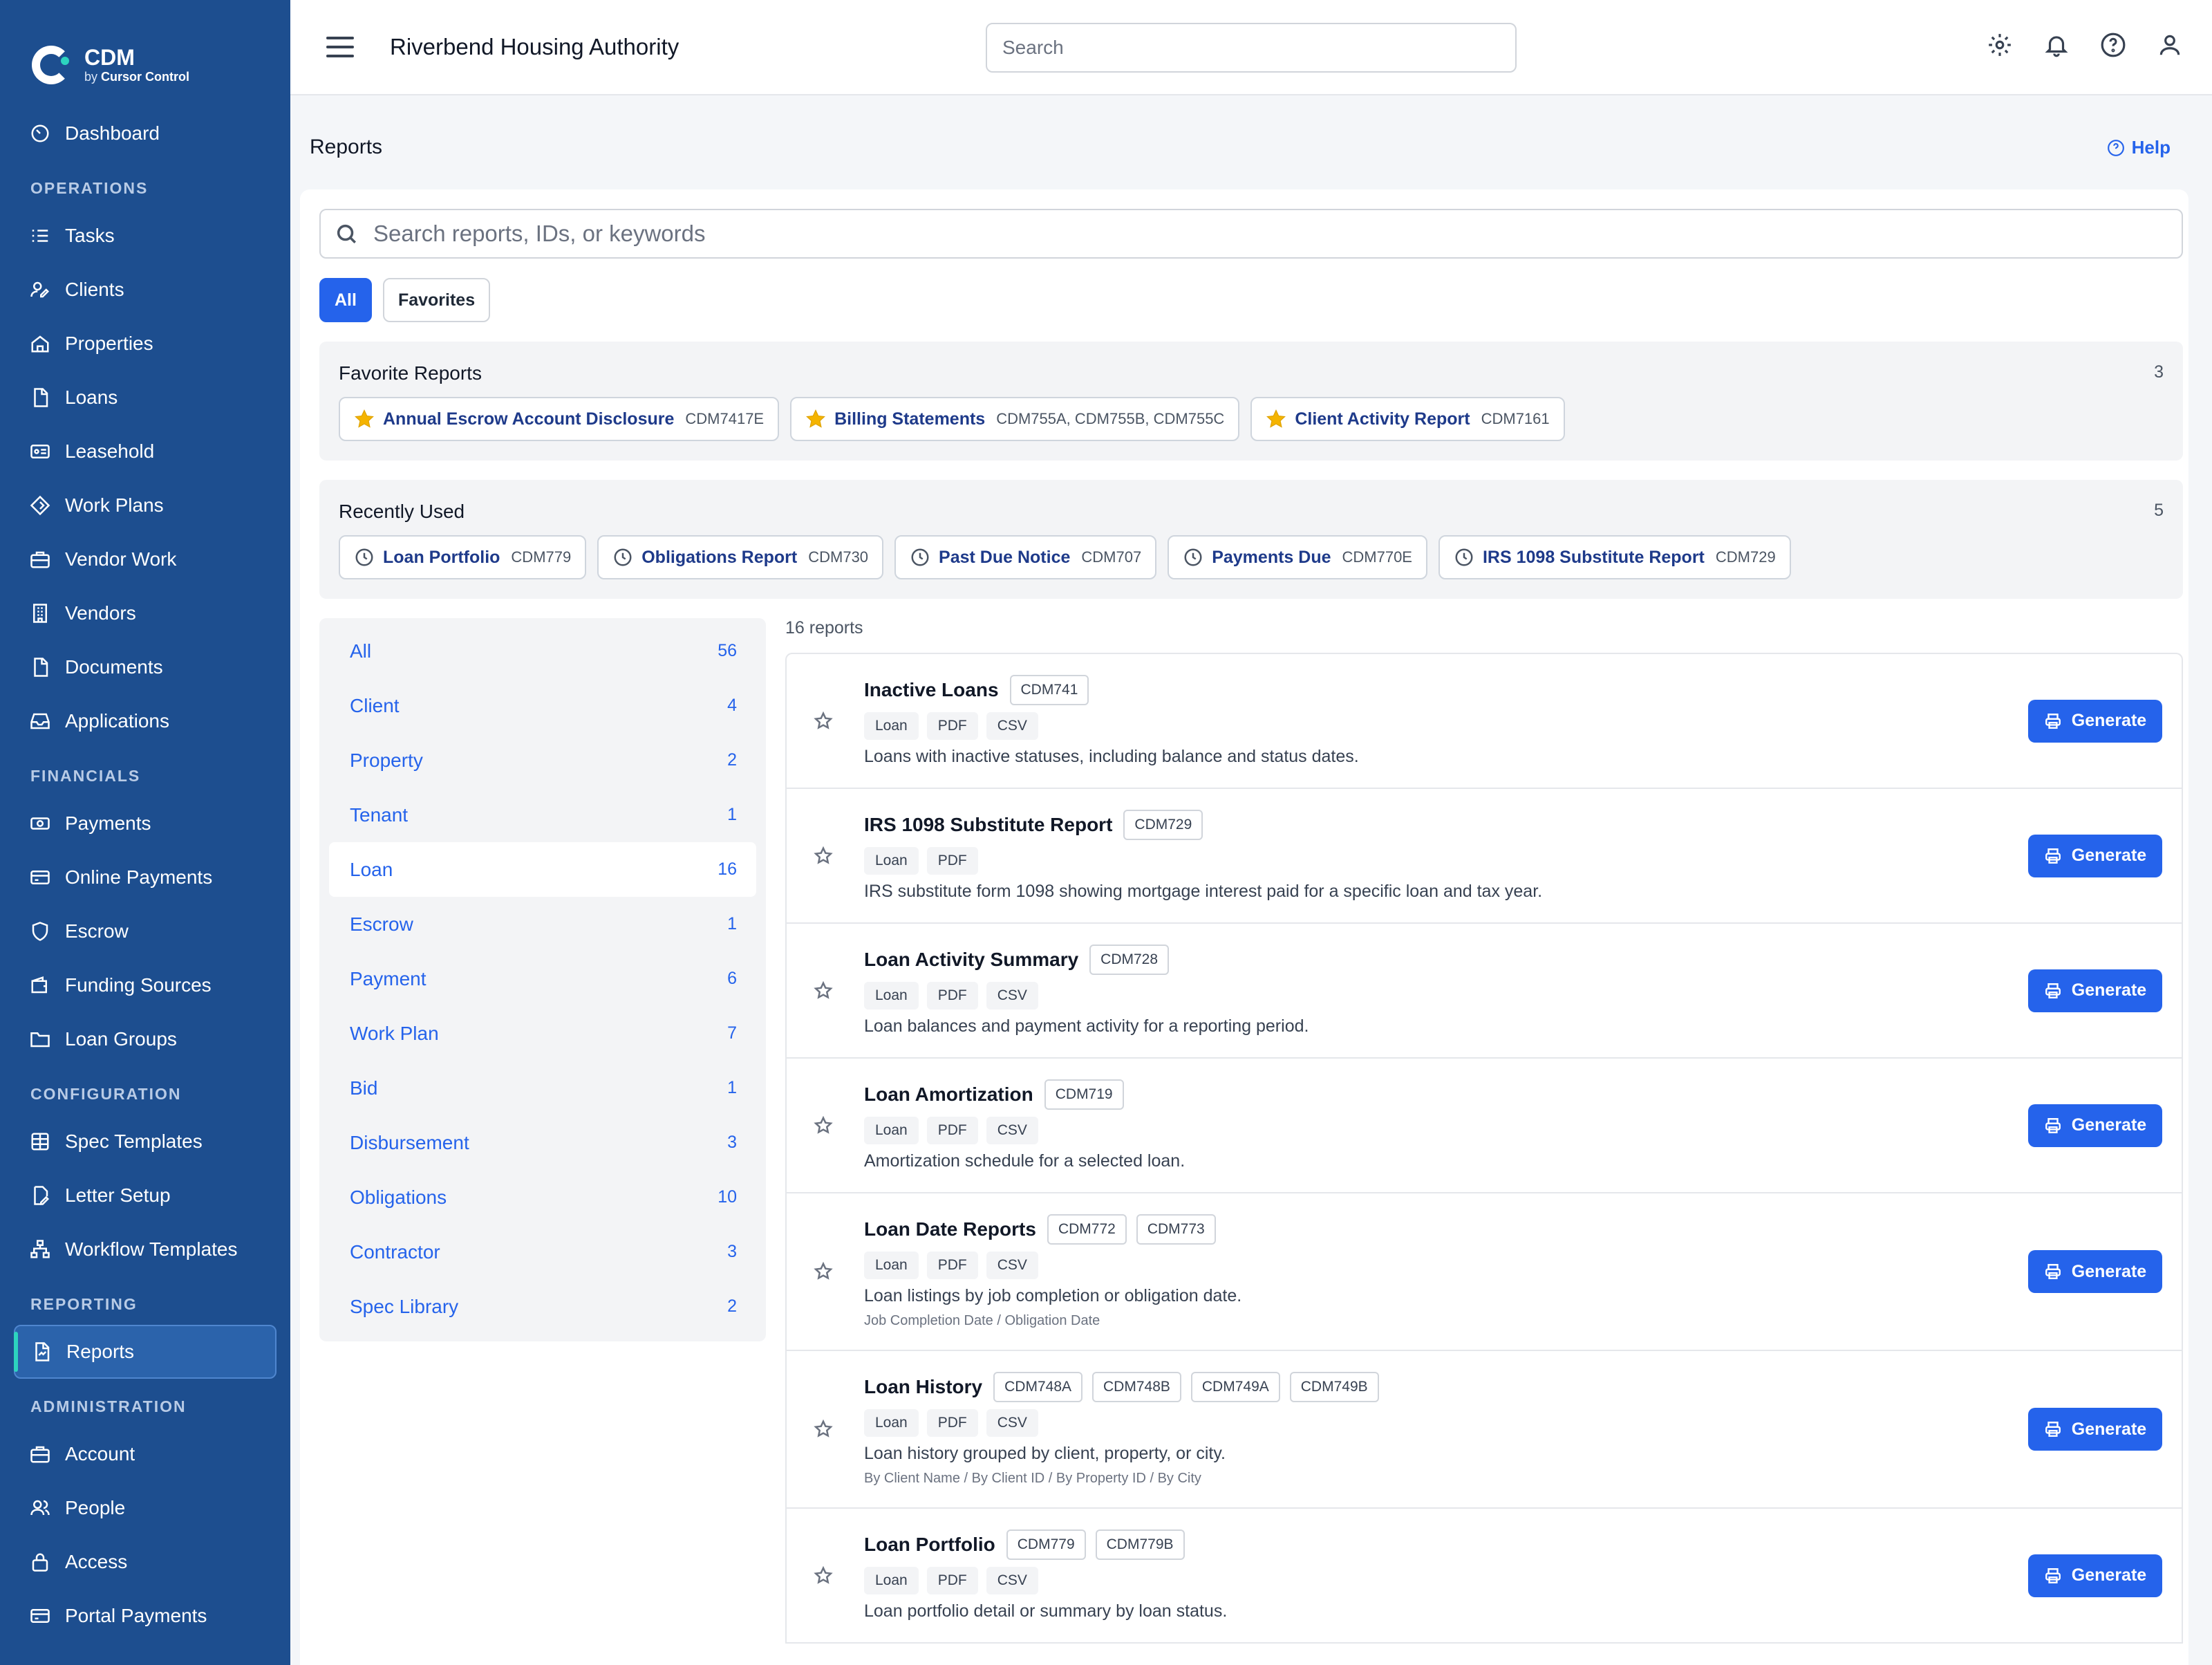 The image size is (2212, 1665). What do you see at coordinates (1297, 557) in the screenshot?
I see `recent-chip: Payments Due CDM770E` at bounding box center [1297, 557].